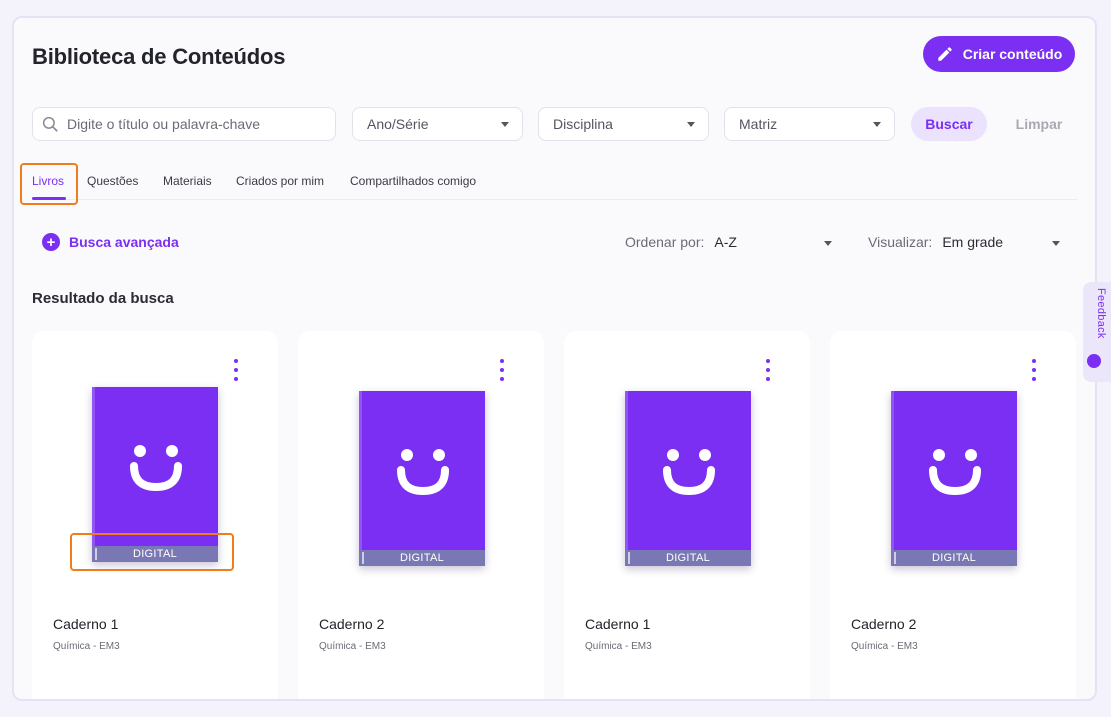 The height and width of the screenshot is (717, 1111). I want to click on disciplina-select: Disciplina, so click(623, 124).